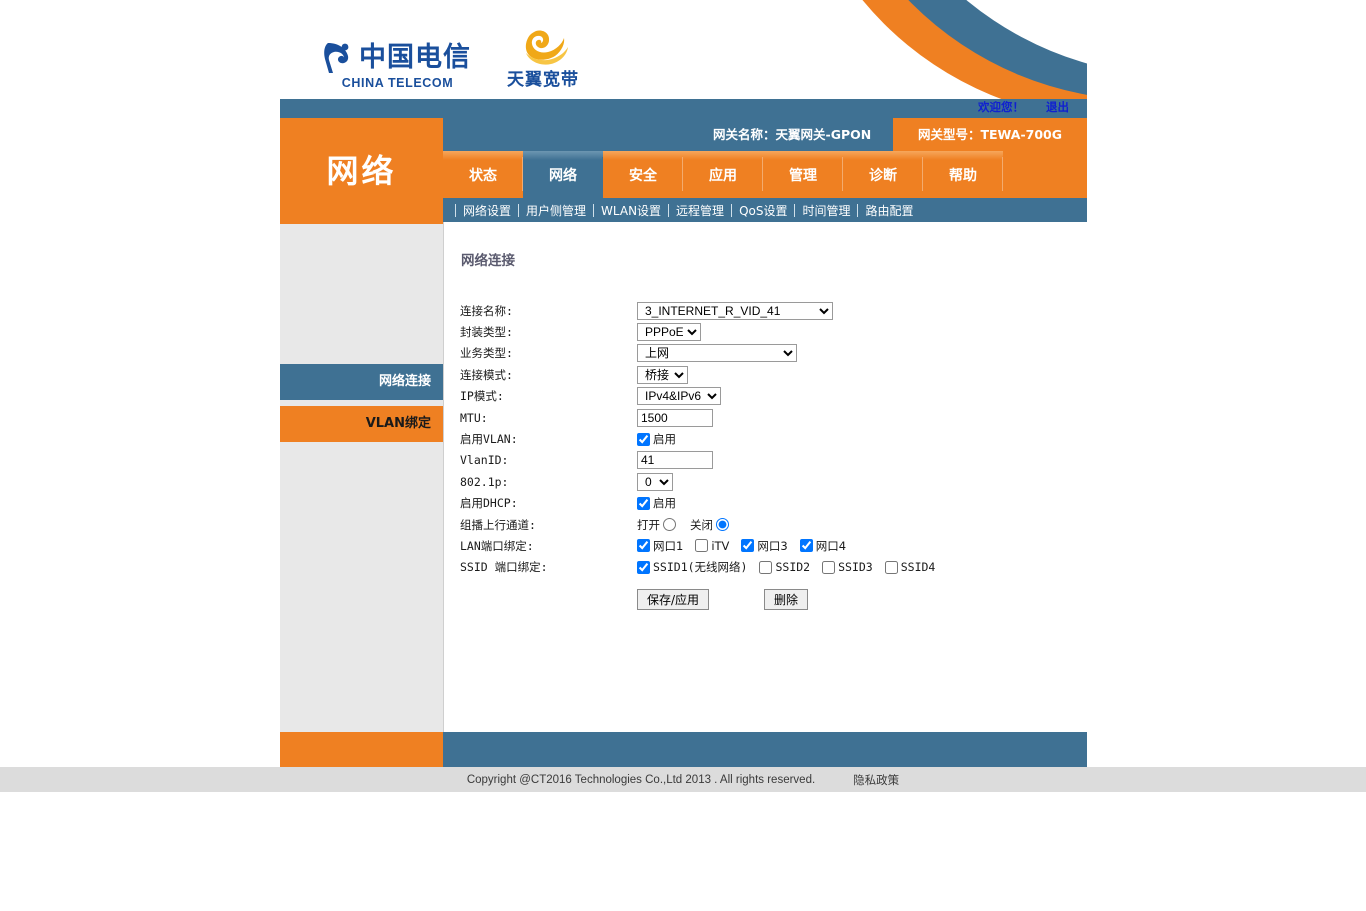 The height and width of the screenshot is (911, 1366). I want to click on enable-vlan-checkbox-wrap: 启用, so click(660, 439).